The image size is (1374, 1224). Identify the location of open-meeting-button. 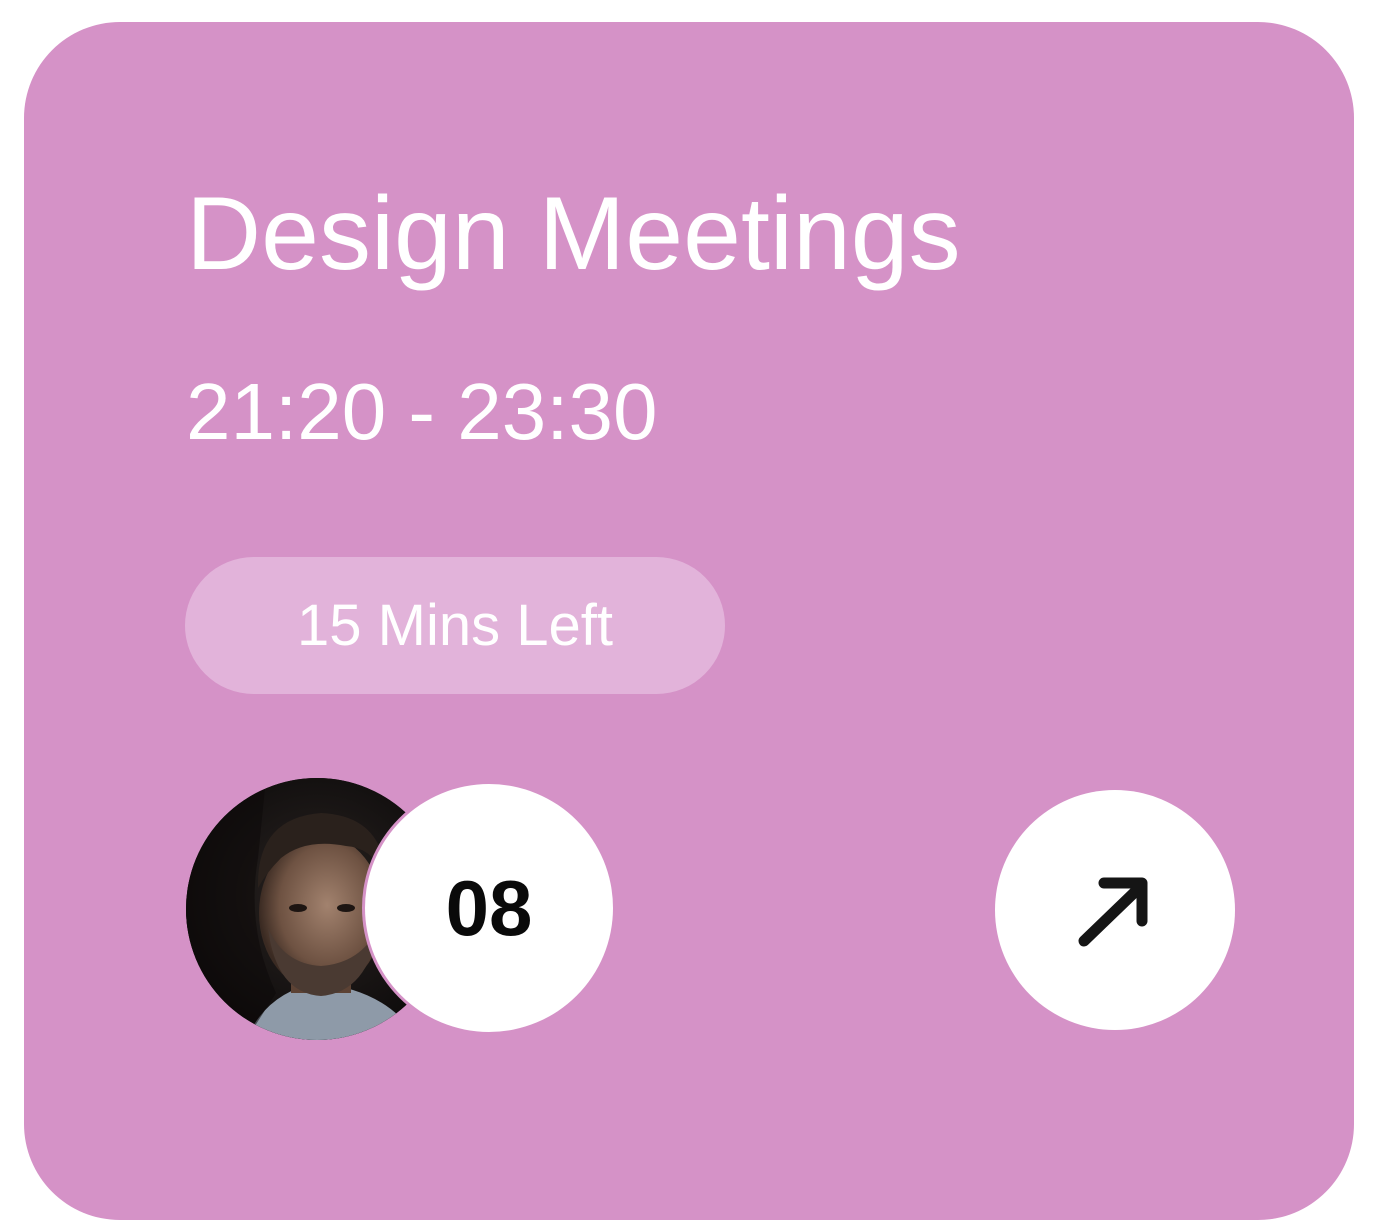
(1115, 910).